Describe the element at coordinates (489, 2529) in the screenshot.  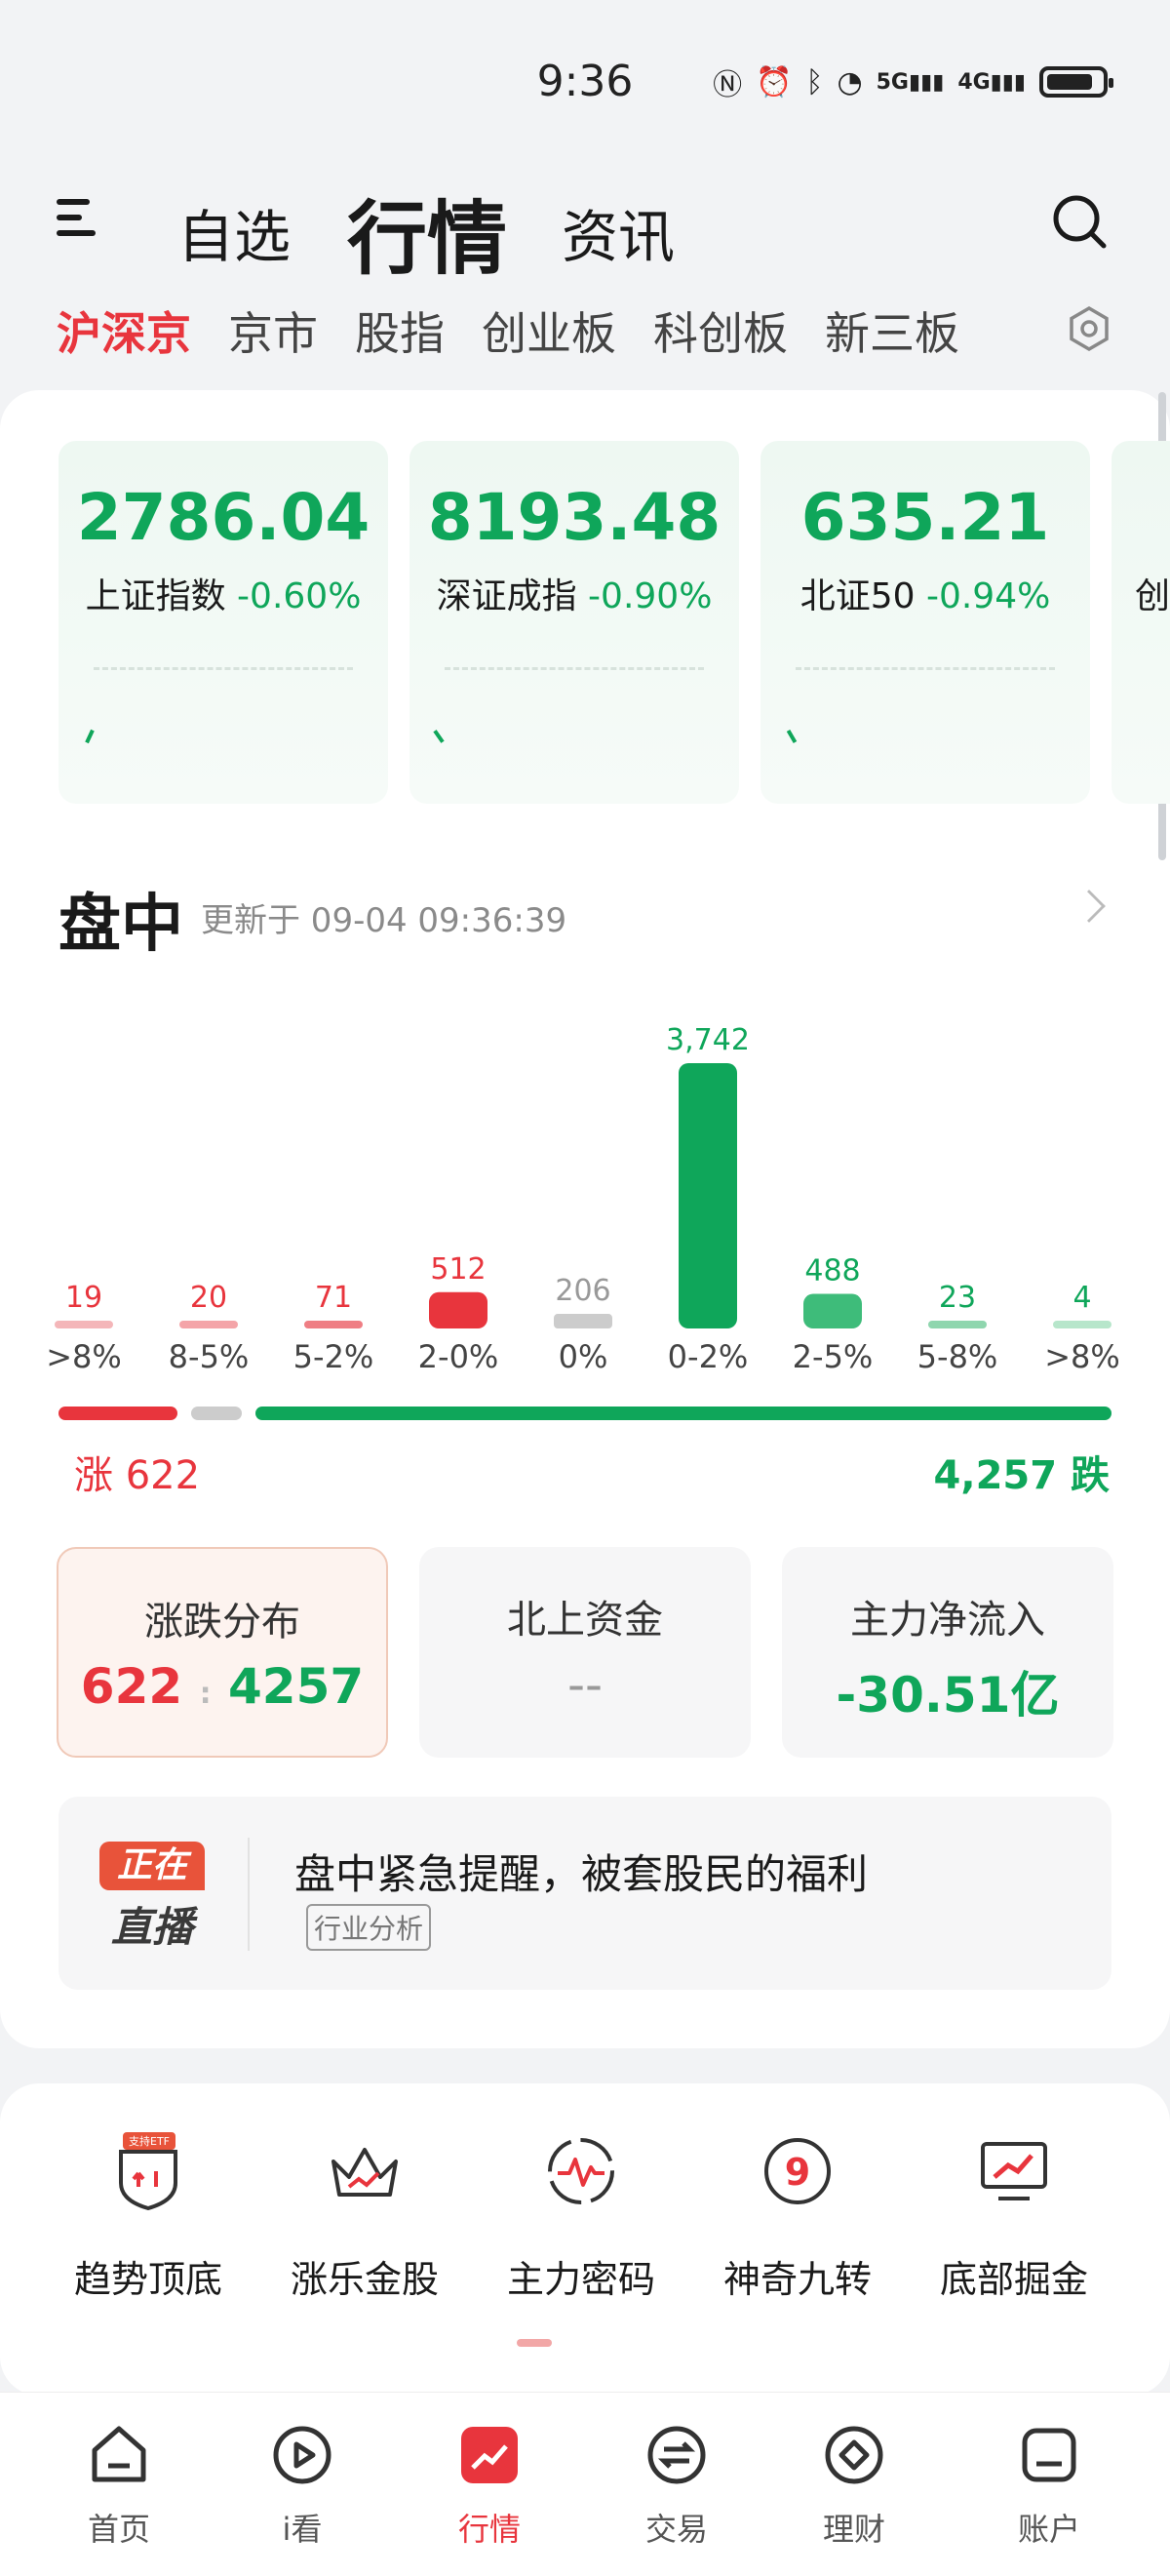
I see `nav-label: 行情` at that location.